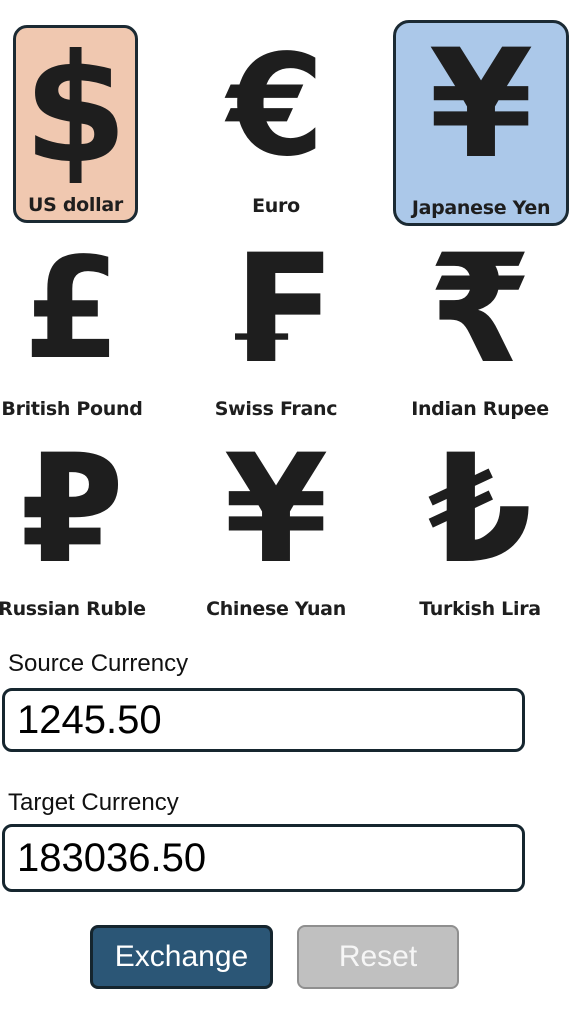  I want to click on yen-icon: ¥, so click(481, 105).